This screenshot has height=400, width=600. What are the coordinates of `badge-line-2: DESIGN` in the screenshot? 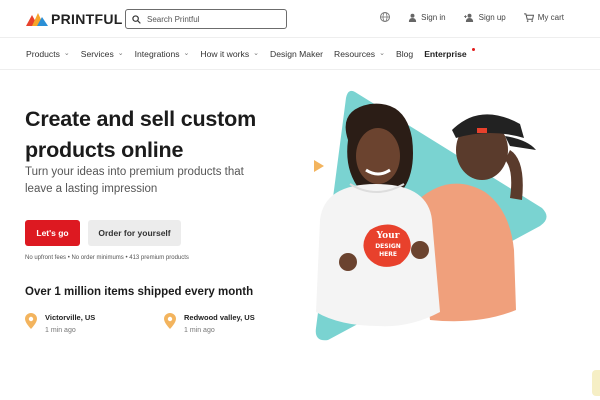 It's located at (388, 246).